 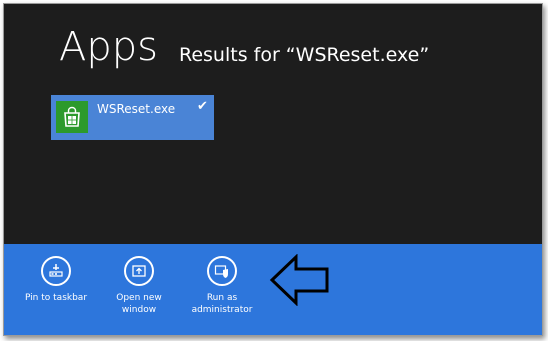 What do you see at coordinates (139, 271) in the screenshot?
I see `new-window-icon` at bounding box center [139, 271].